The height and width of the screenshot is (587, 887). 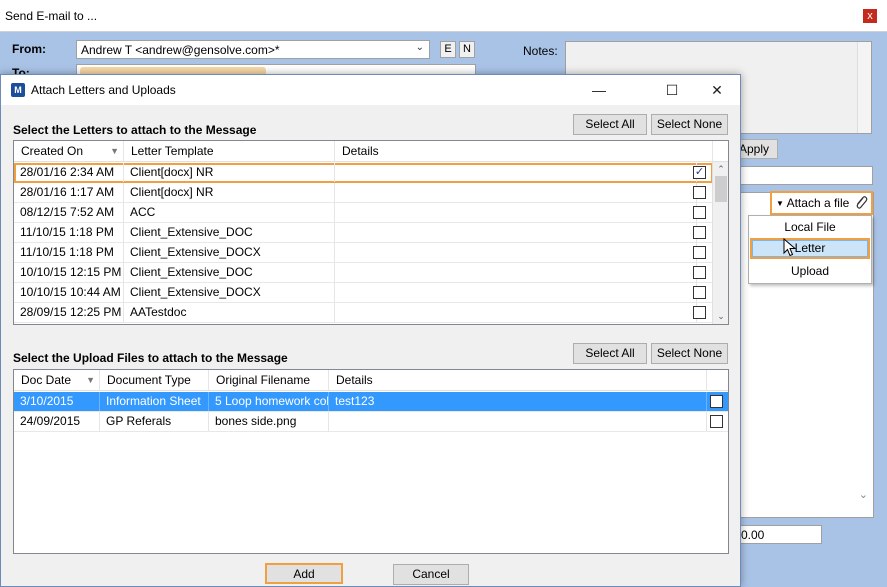 What do you see at coordinates (540, 51) in the screenshot?
I see `notes-label: Notes:` at bounding box center [540, 51].